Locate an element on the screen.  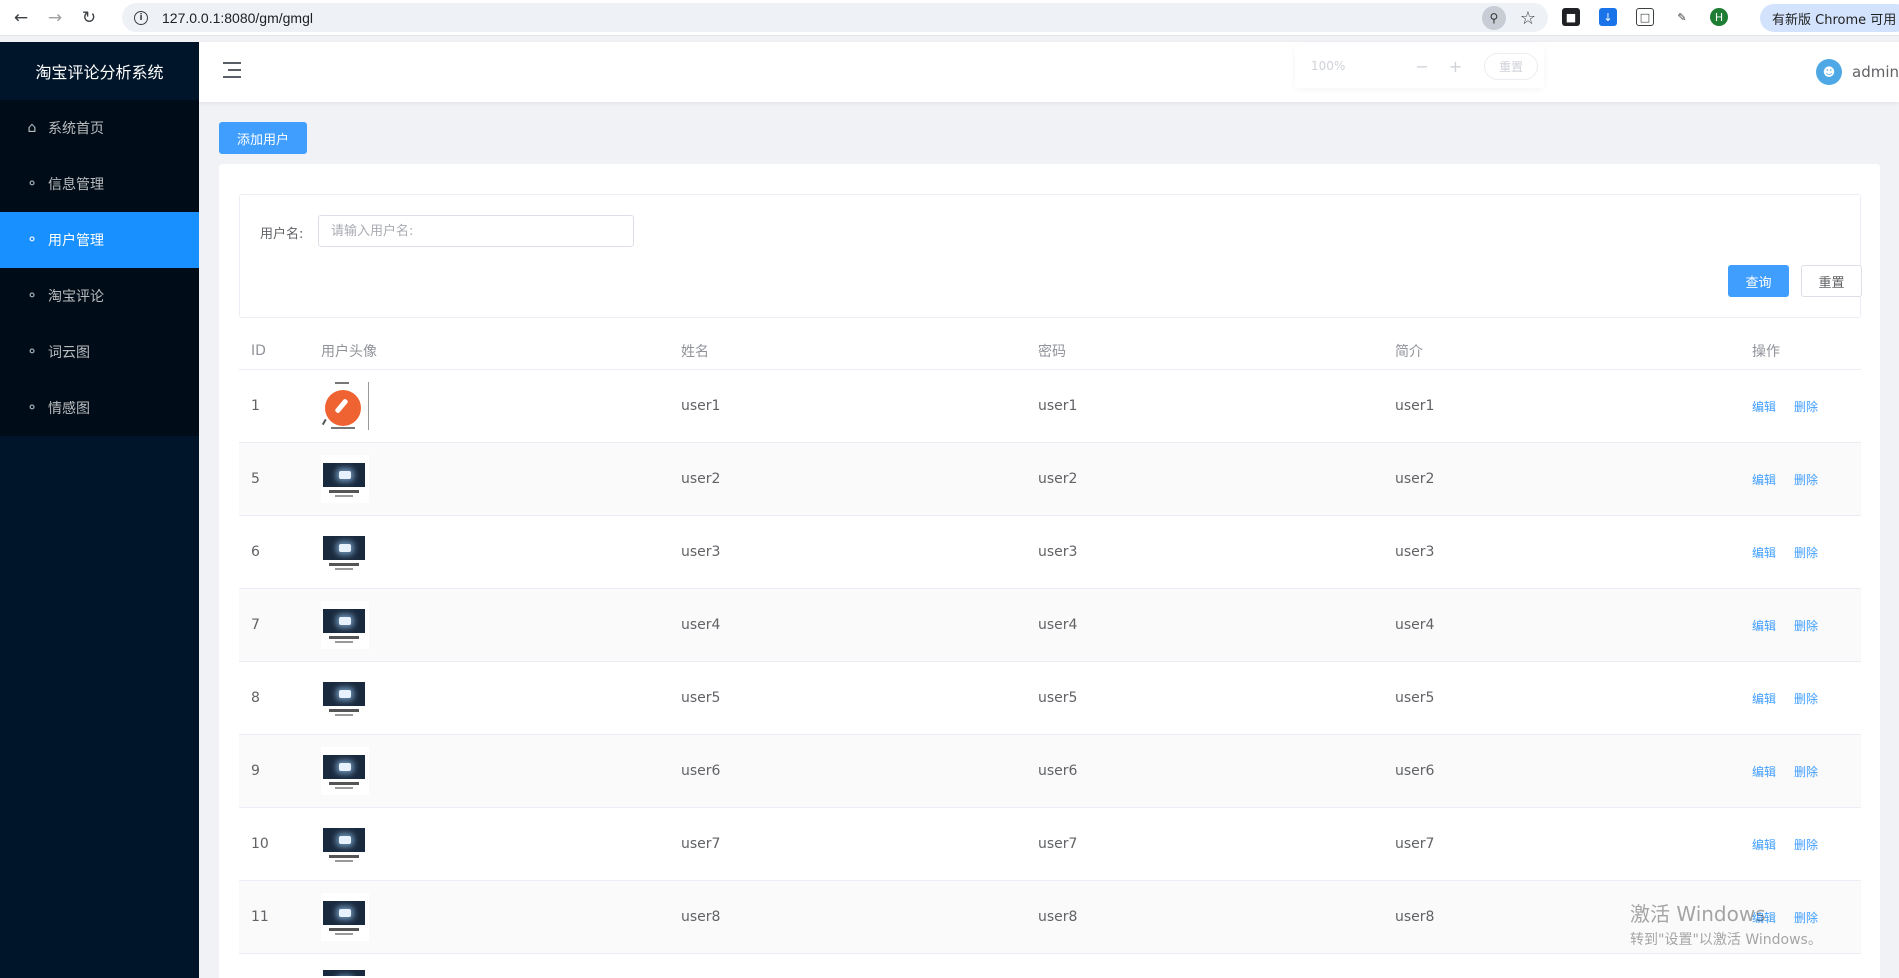
cell-password: user7 is located at coordinates (1058, 844).